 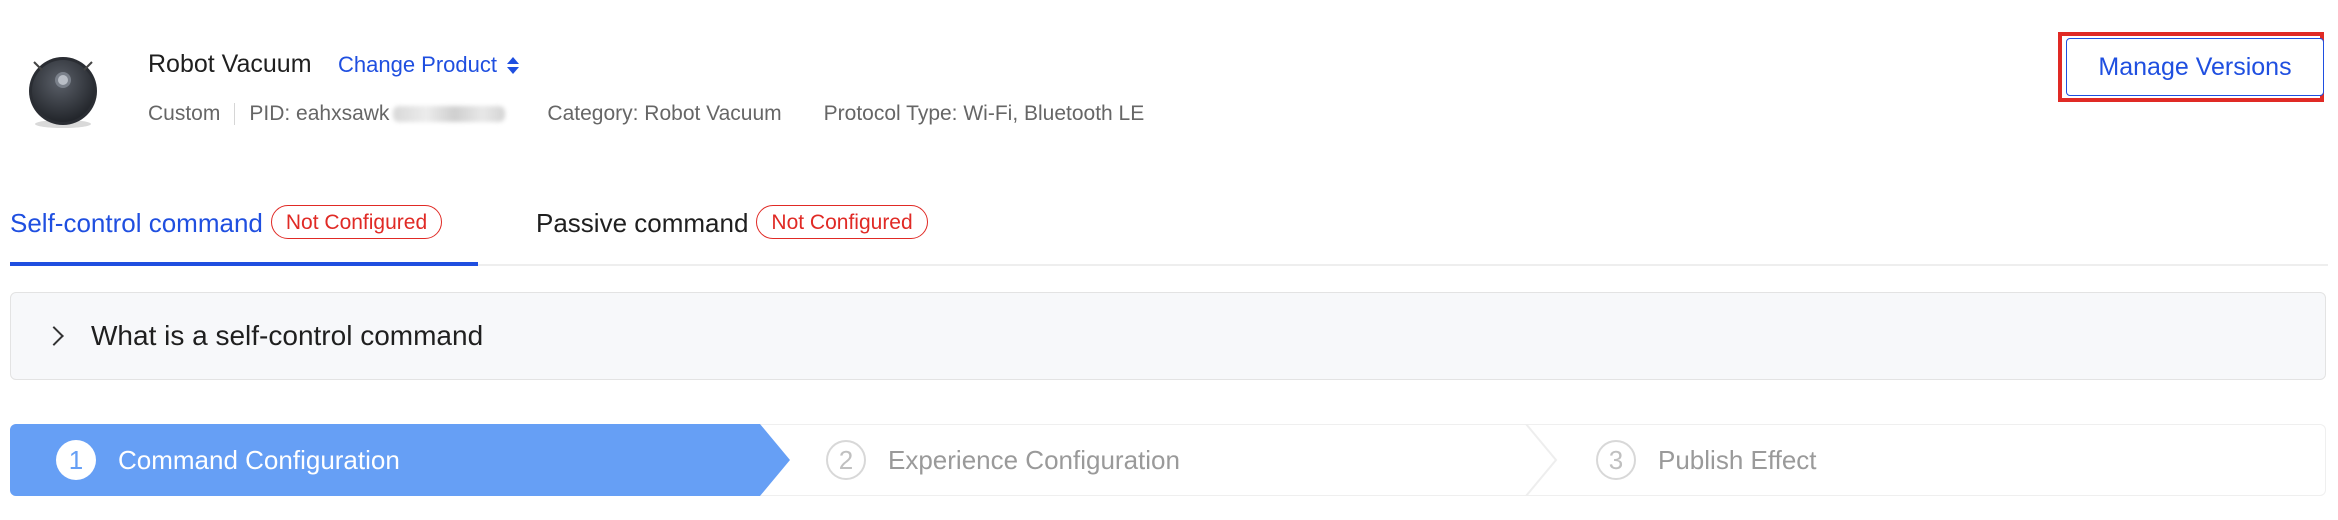 What do you see at coordinates (2195, 67) in the screenshot?
I see `manage-versions-button: Manage Versions` at bounding box center [2195, 67].